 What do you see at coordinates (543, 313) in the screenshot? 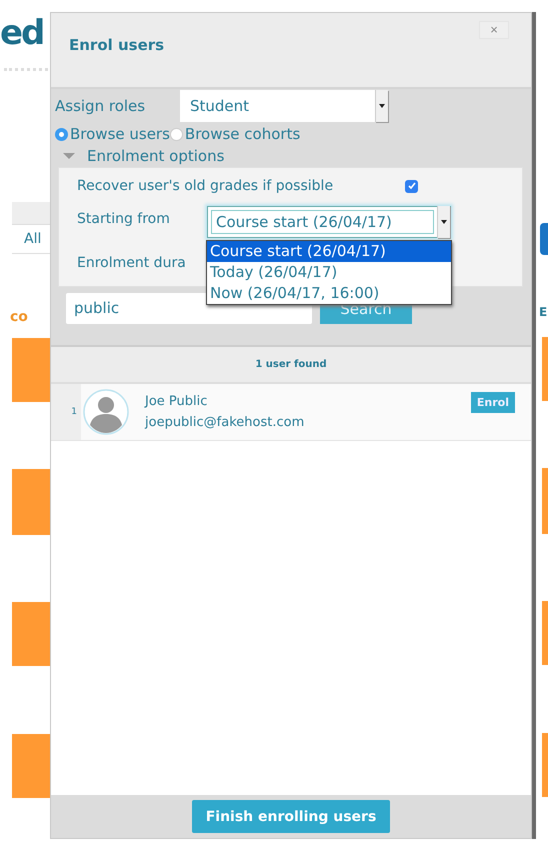
I see `section-heading: E` at bounding box center [543, 313].